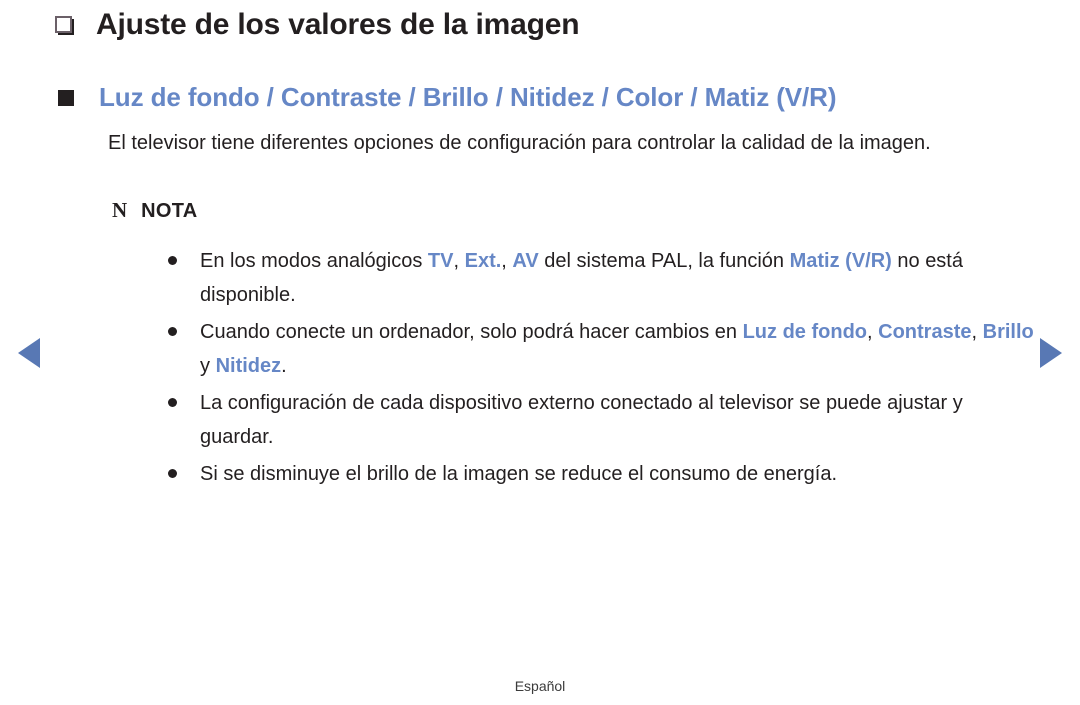 The width and height of the screenshot is (1080, 705). Describe the element at coordinates (1008, 332) in the screenshot. I see `highlighted-term: Brillo` at that location.